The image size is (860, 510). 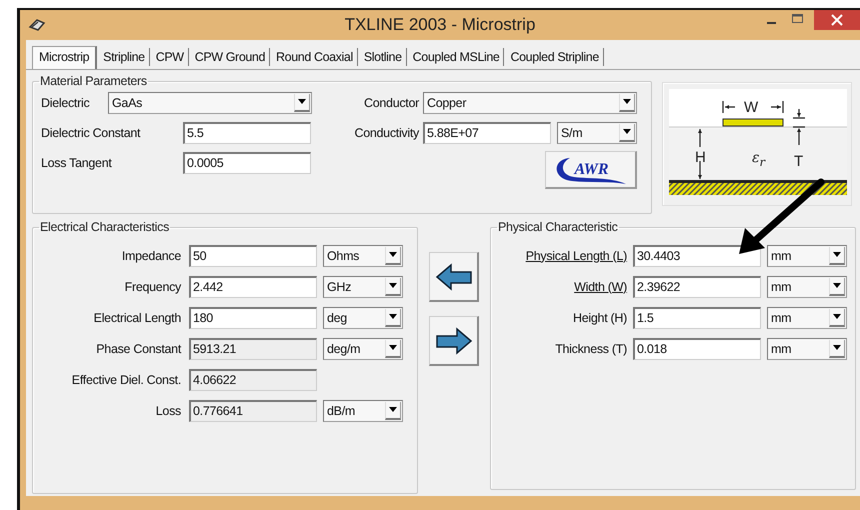 What do you see at coordinates (253, 379) in the screenshot?
I see `input-field: 4.06622` at bounding box center [253, 379].